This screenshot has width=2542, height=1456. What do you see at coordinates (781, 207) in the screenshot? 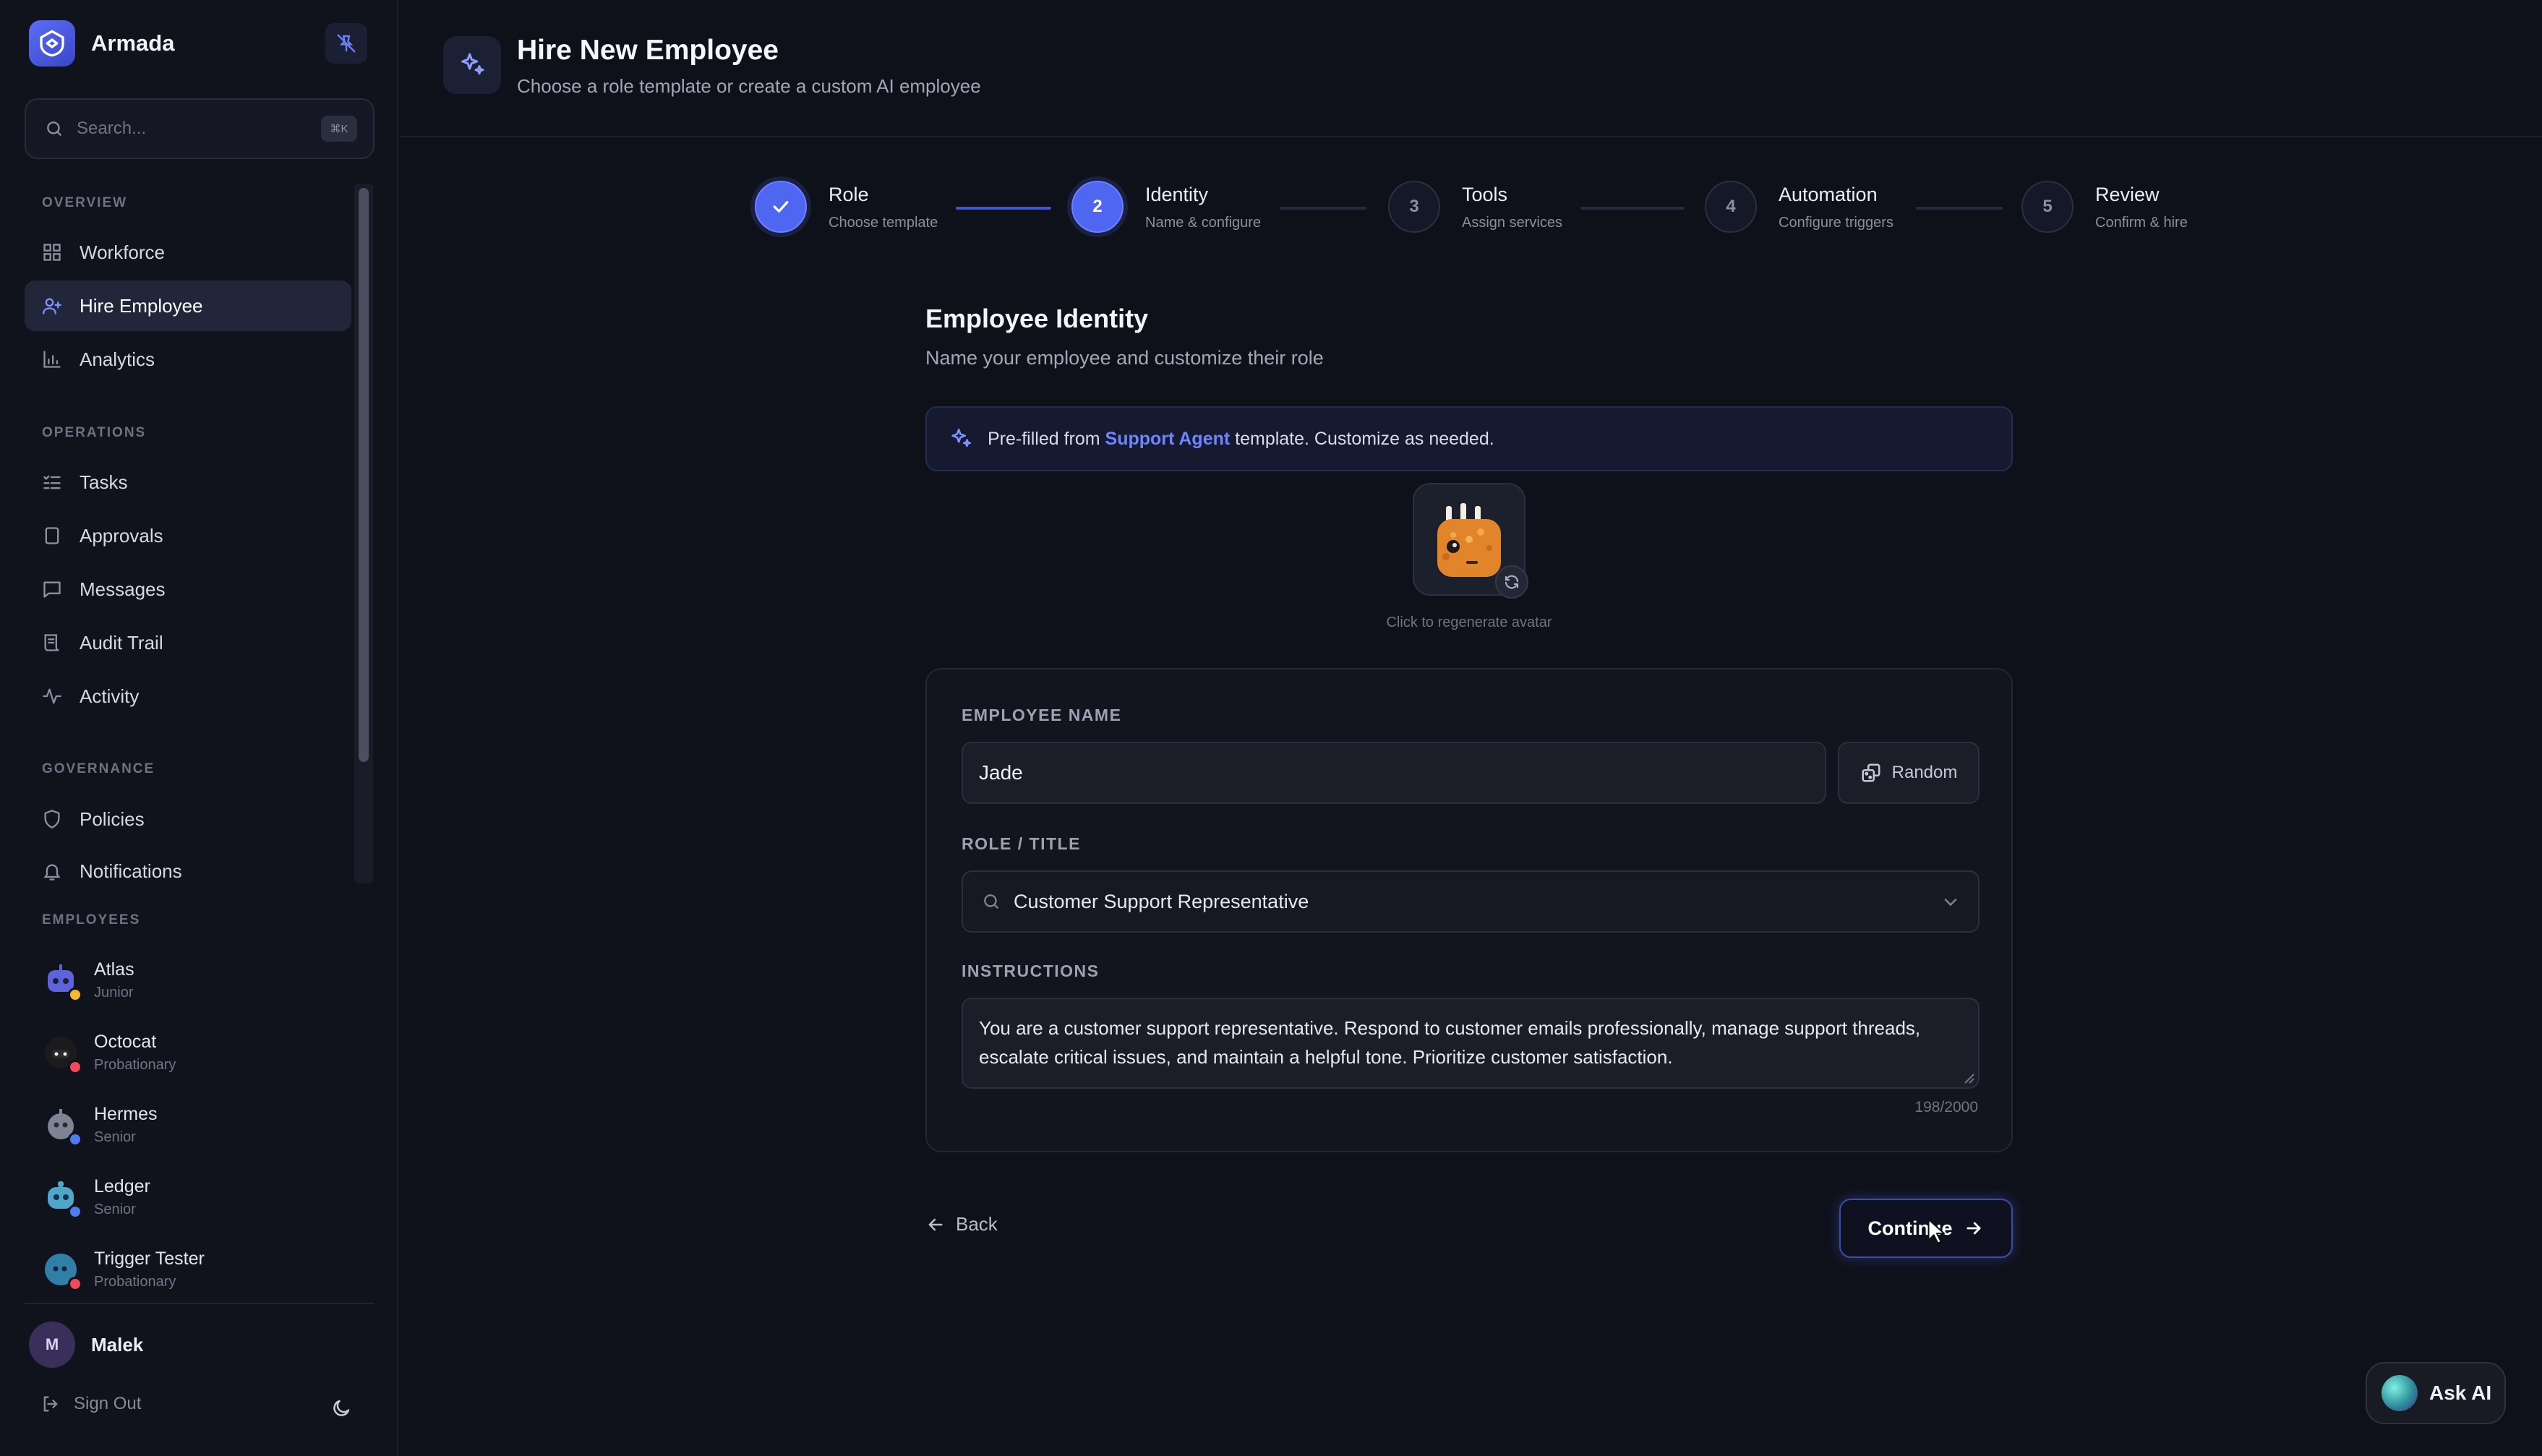
I see `check-icon` at bounding box center [781, 207].